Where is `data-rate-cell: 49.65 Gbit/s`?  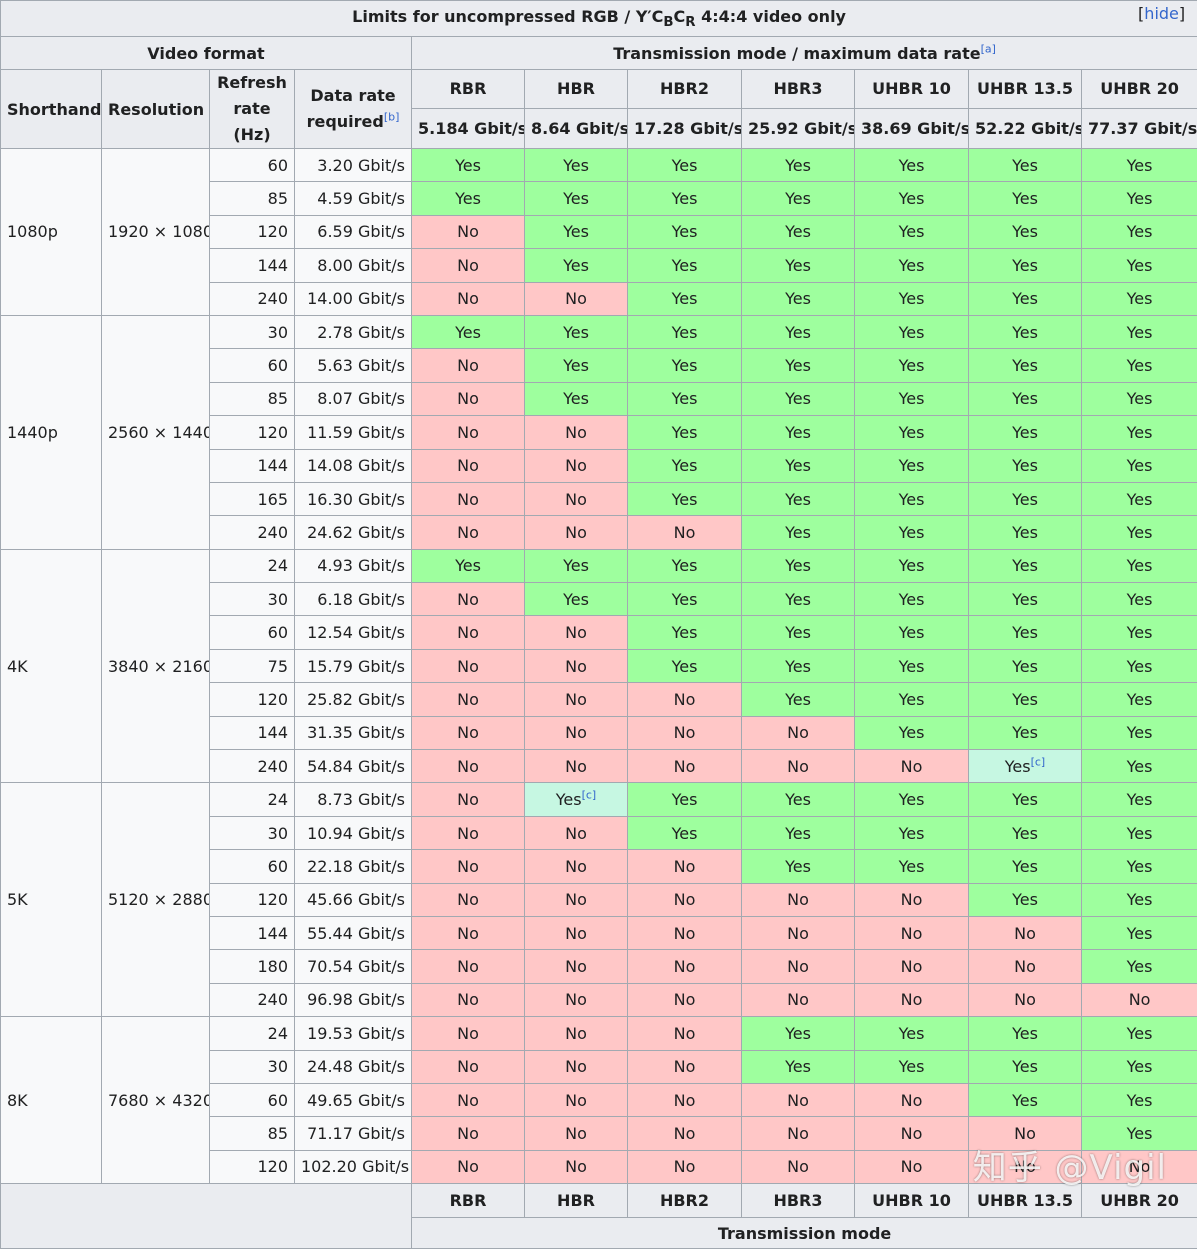
data-rate-cell: 49.65 Gbit/s is located at coordinates (353, 1099).